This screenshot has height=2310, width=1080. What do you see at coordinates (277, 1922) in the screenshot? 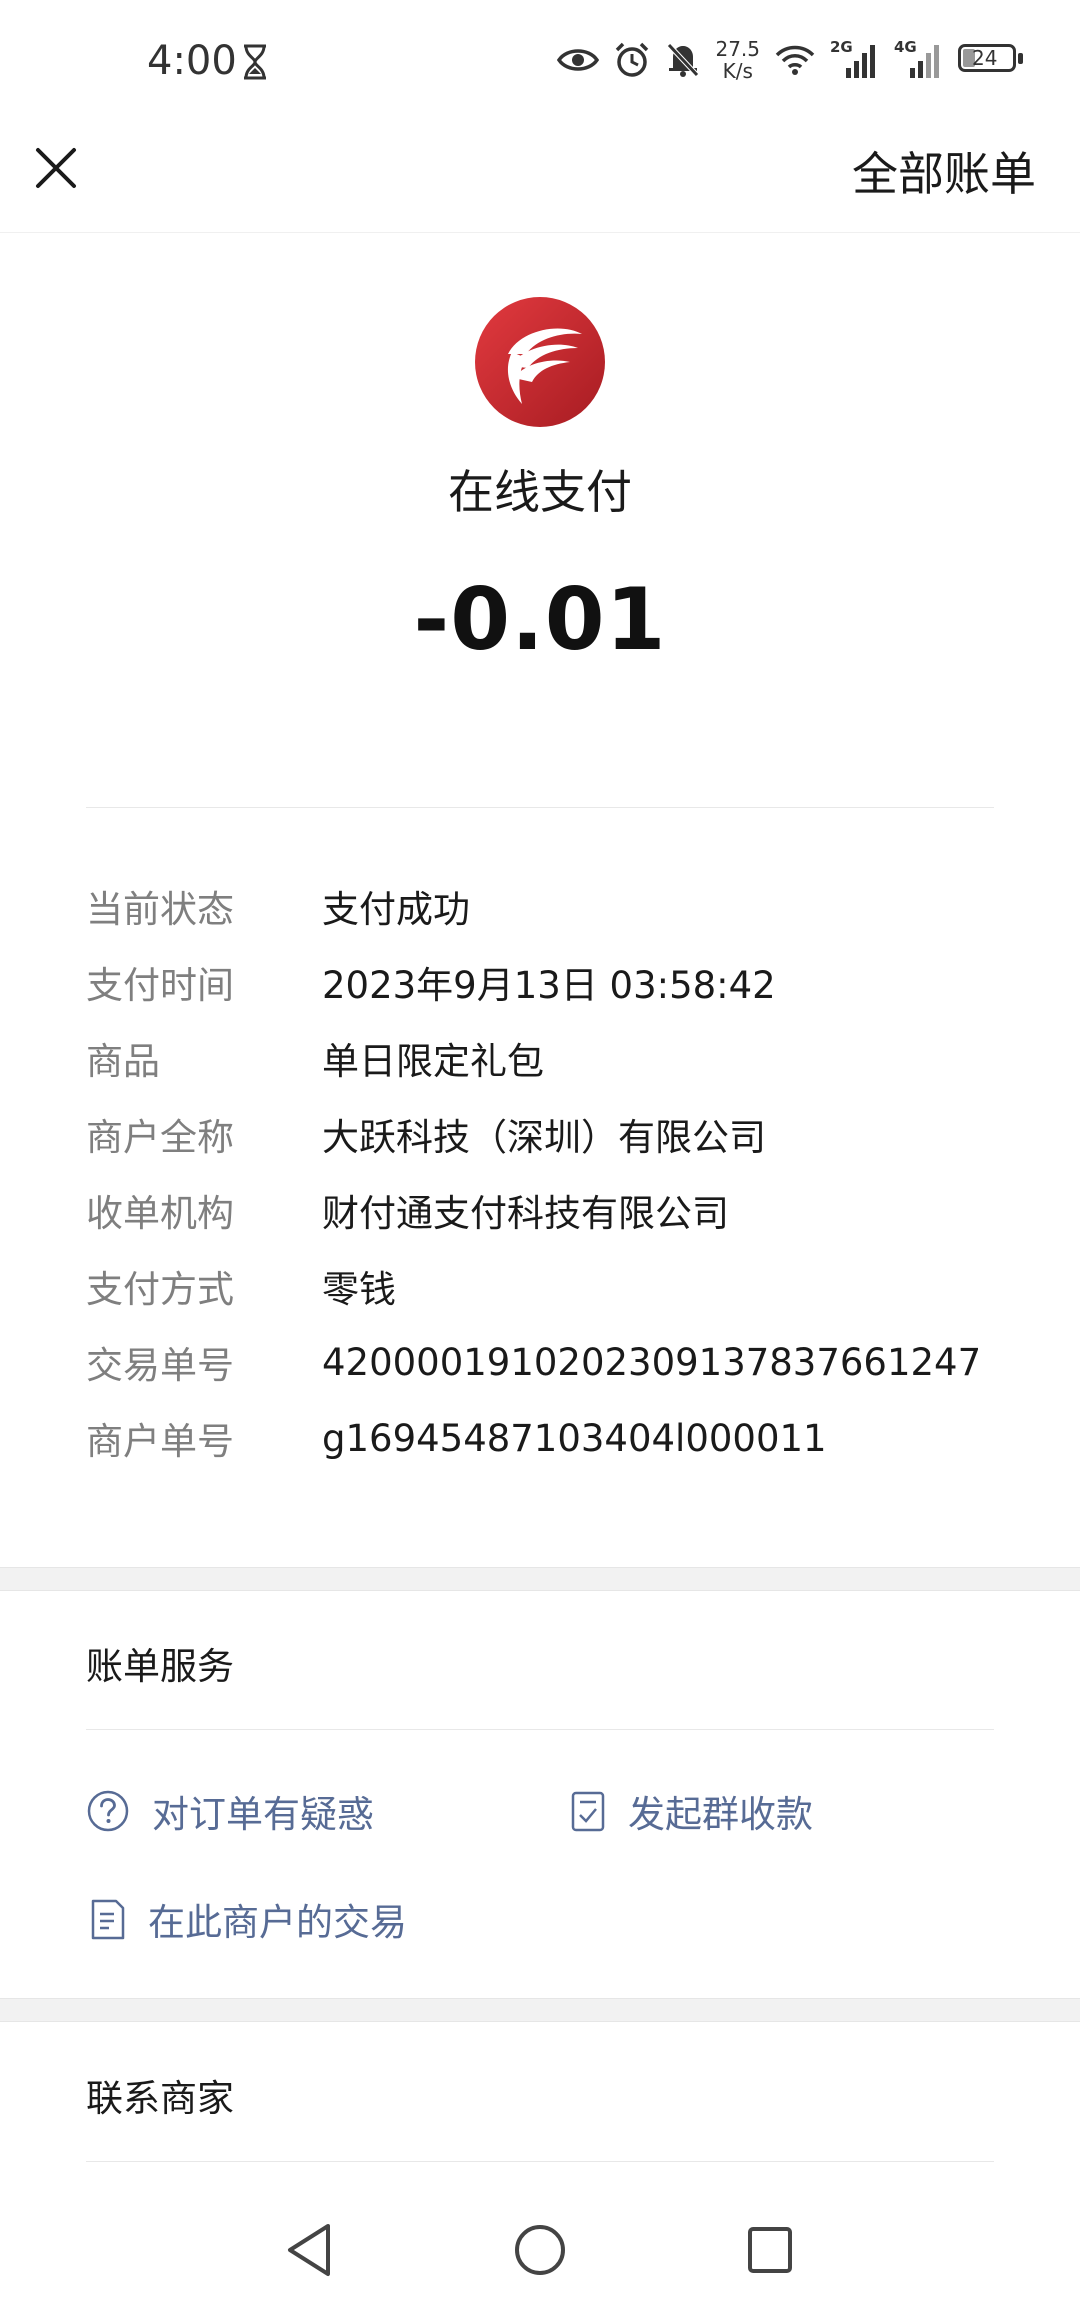
I see `merchant-transactions-label: 在此商户的交易` at bounding box center [277, 1922].